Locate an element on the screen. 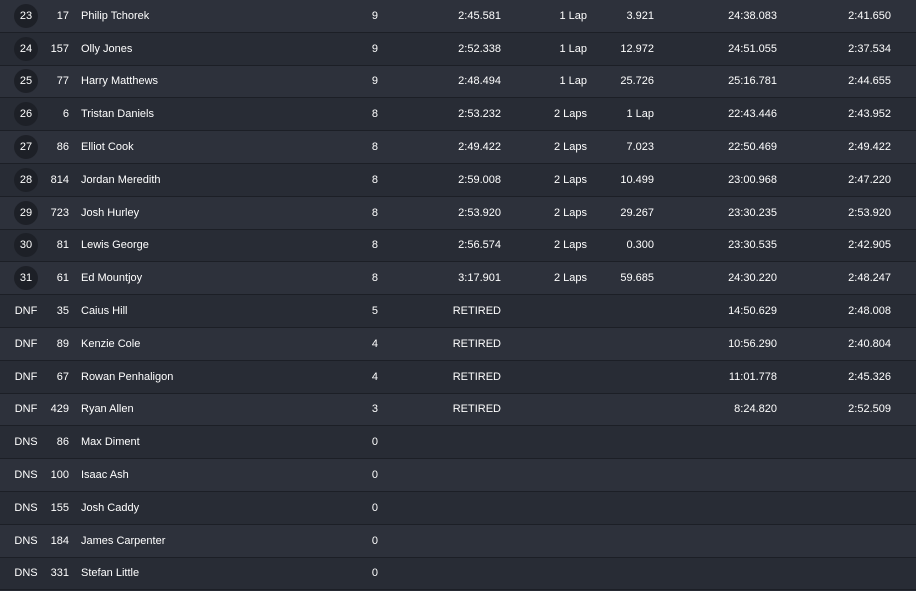 The width and height of the screenshot is (916, 591). total-time: 22:43.446 is located at coordinates (752, 114).